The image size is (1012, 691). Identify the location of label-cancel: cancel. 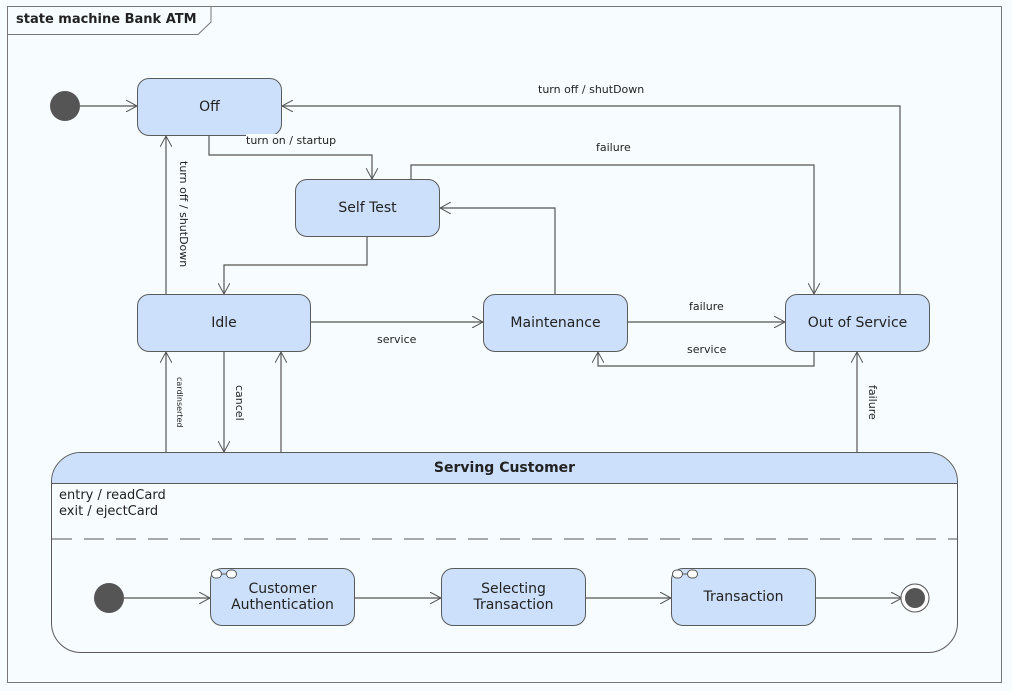
(239, 403).